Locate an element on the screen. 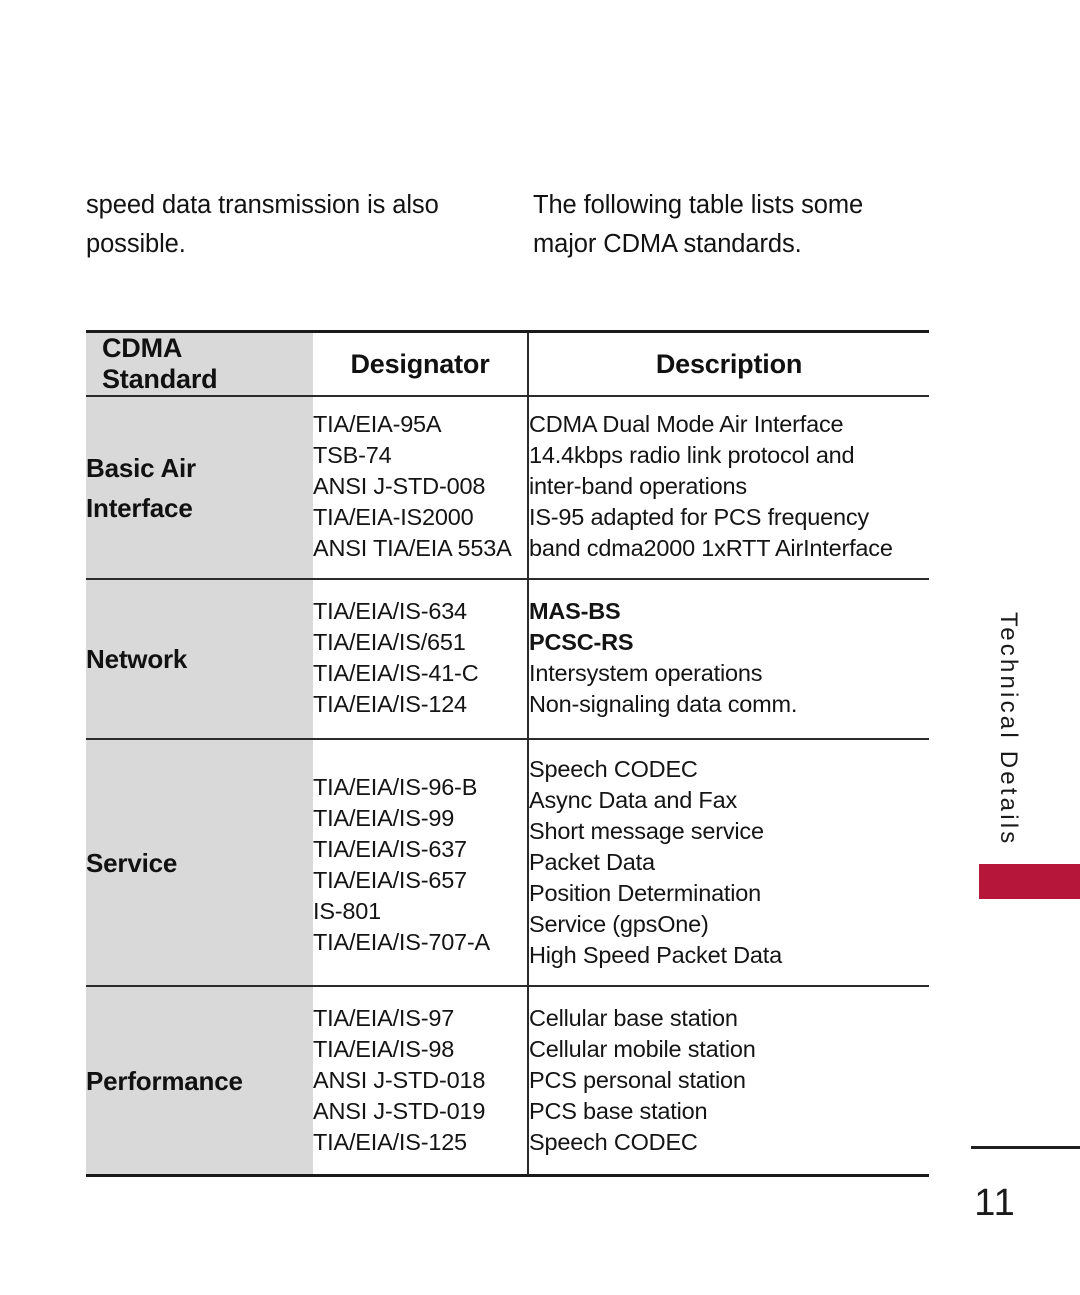  description-line: Packet Data is located at coordinates (592, 862).